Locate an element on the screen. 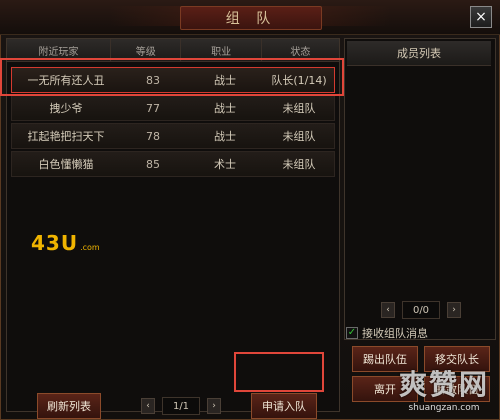 This screenshot has height=420, width=500. table-header: 附近玩家 等级 职业 状态 is located at coordinates (173, 50).